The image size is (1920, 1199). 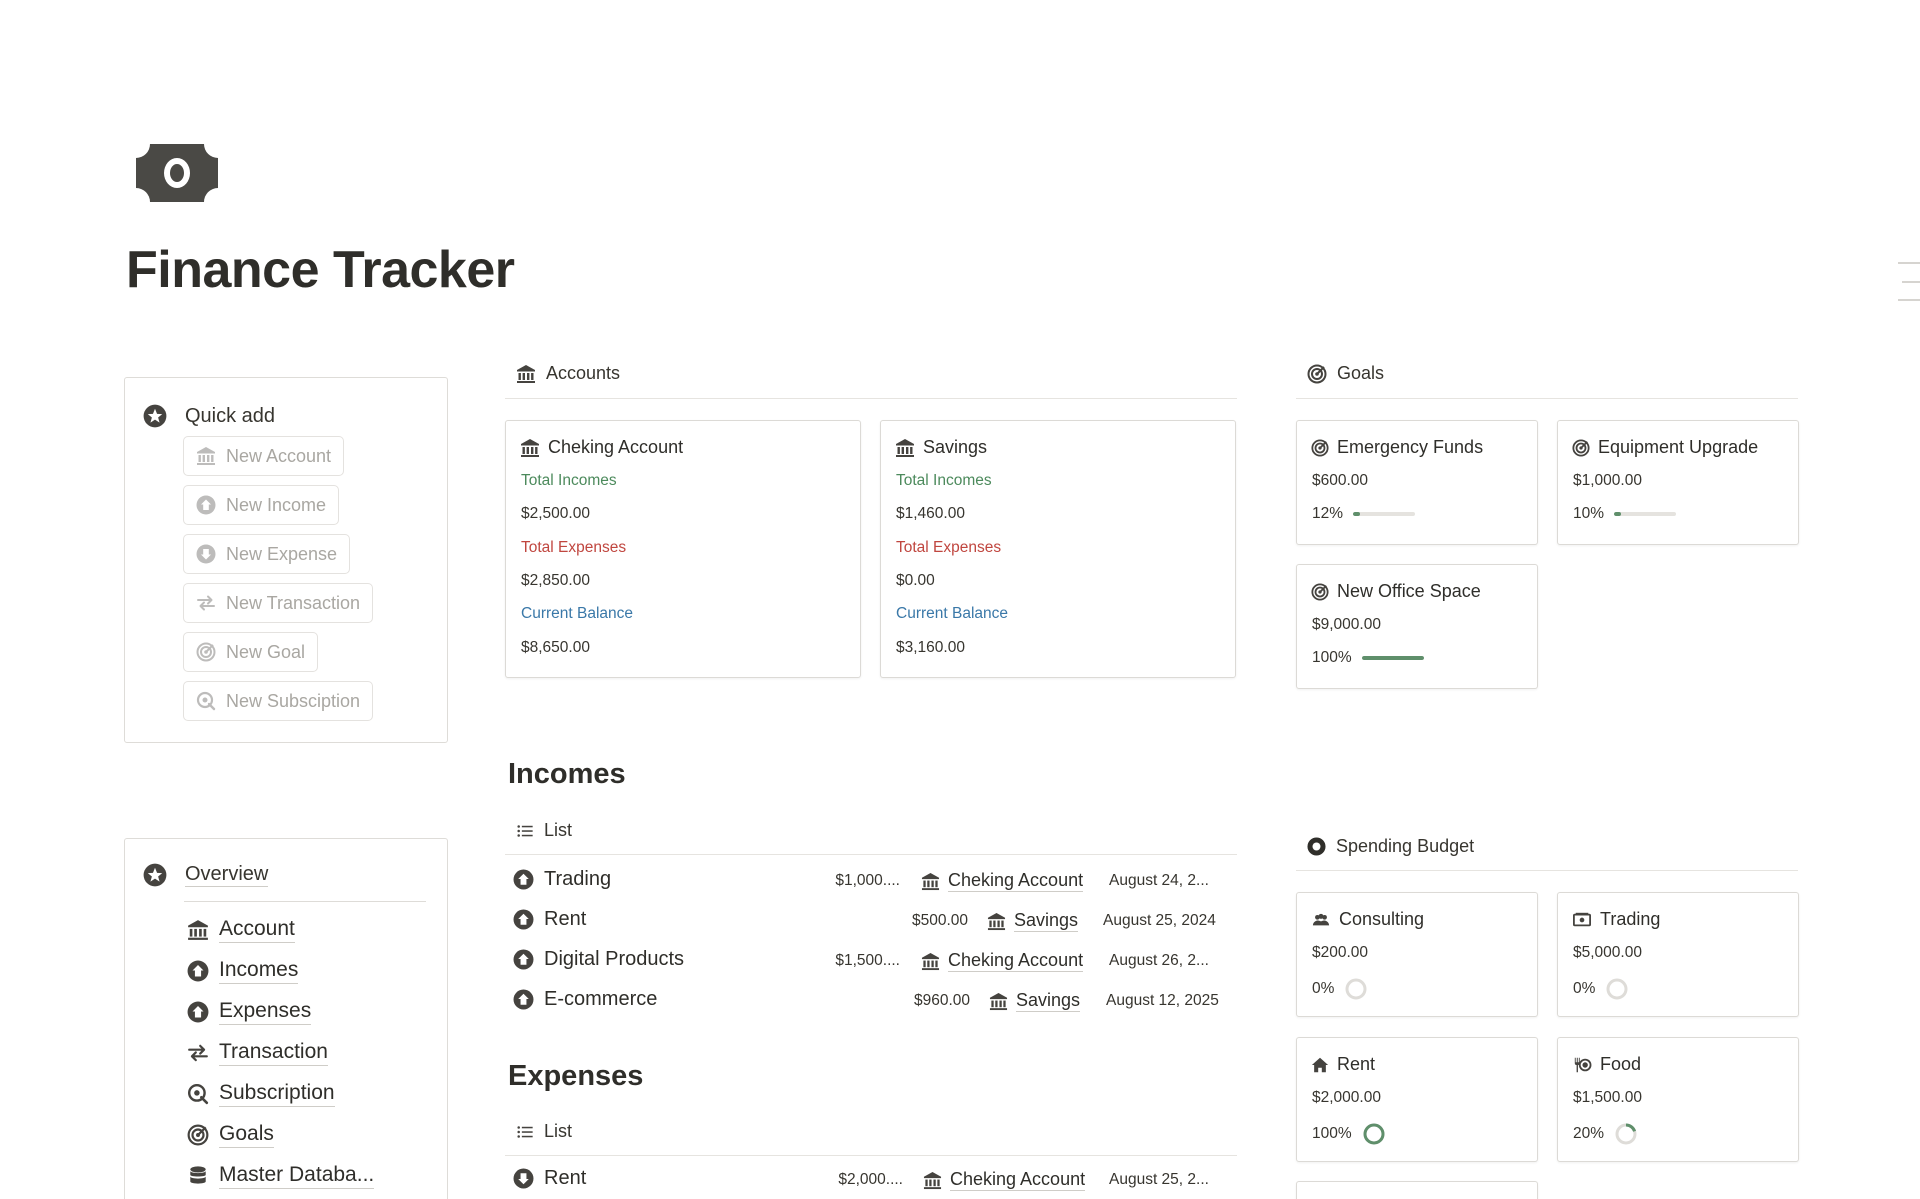 What do you see at coordinates (568, 373) in the screenshot?
I see `accounts-header: Accounts` at bounding box center [568, 373].